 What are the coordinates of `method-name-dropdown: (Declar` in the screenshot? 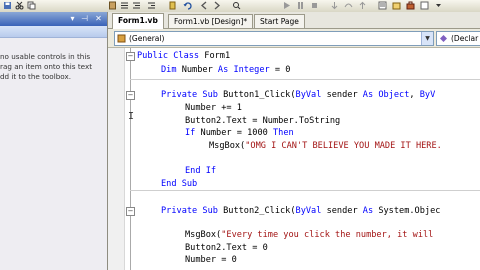 It's located at (458, 38).